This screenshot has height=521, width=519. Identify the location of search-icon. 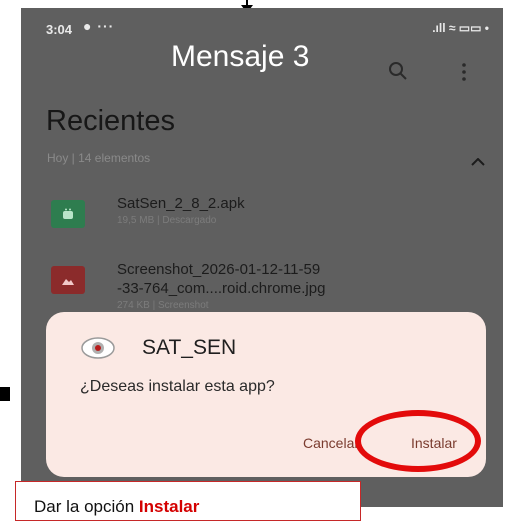
(398, 71).